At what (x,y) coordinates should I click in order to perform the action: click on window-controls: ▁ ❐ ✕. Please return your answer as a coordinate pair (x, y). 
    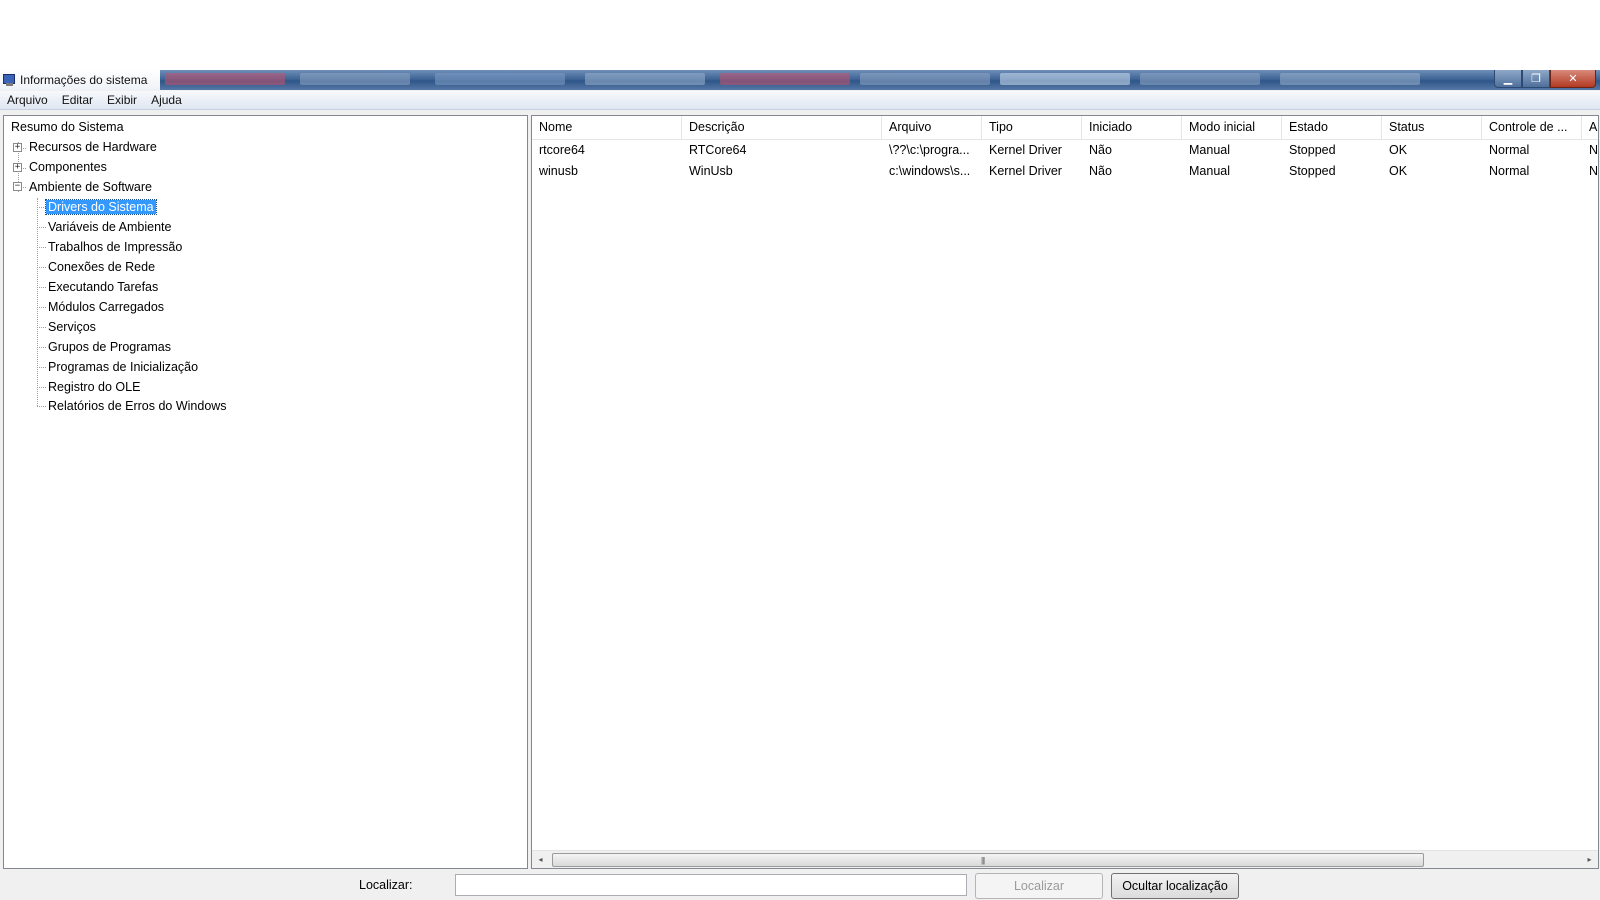
    Looking at the image, I should click on (1545, 79).